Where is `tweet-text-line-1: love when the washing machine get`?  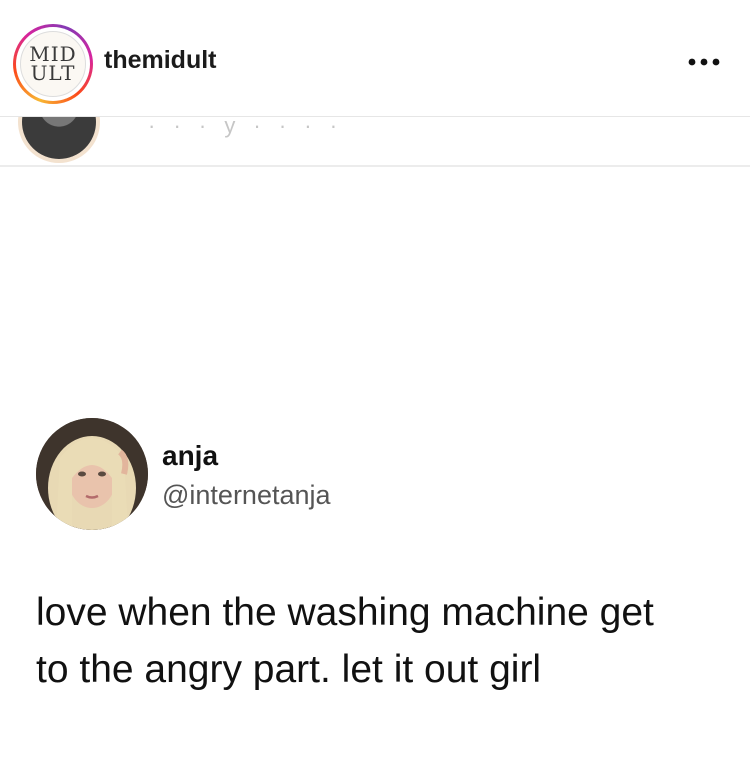
tweet-text-line-1: love when the washing machine get is located at coordinates (345, 612).